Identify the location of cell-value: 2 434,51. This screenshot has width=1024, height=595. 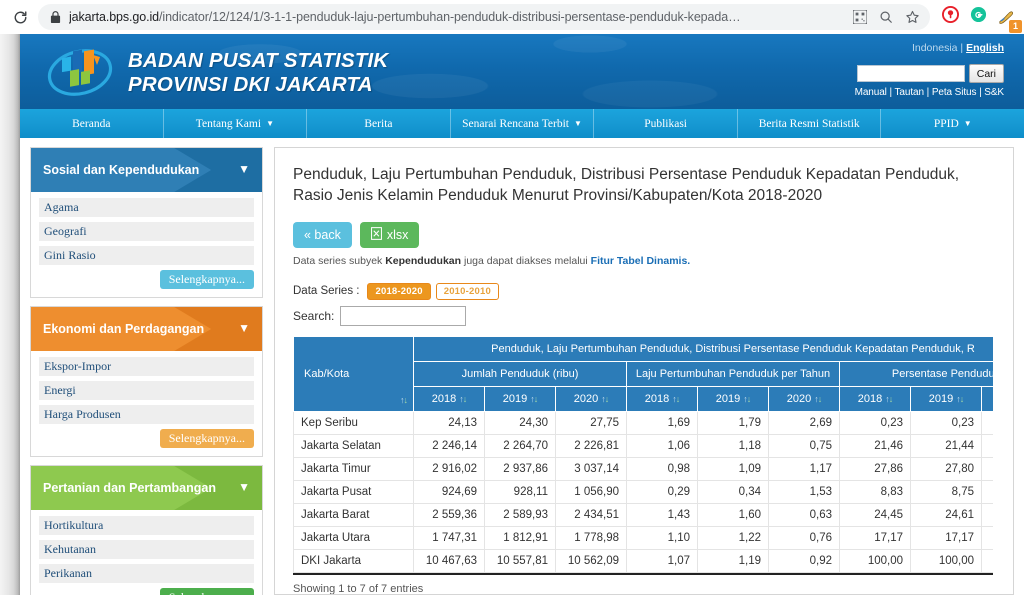
(591, 514).